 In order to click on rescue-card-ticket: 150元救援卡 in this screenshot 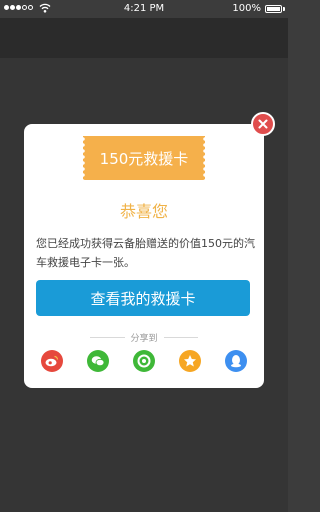, I will do `click(144, 158)`.